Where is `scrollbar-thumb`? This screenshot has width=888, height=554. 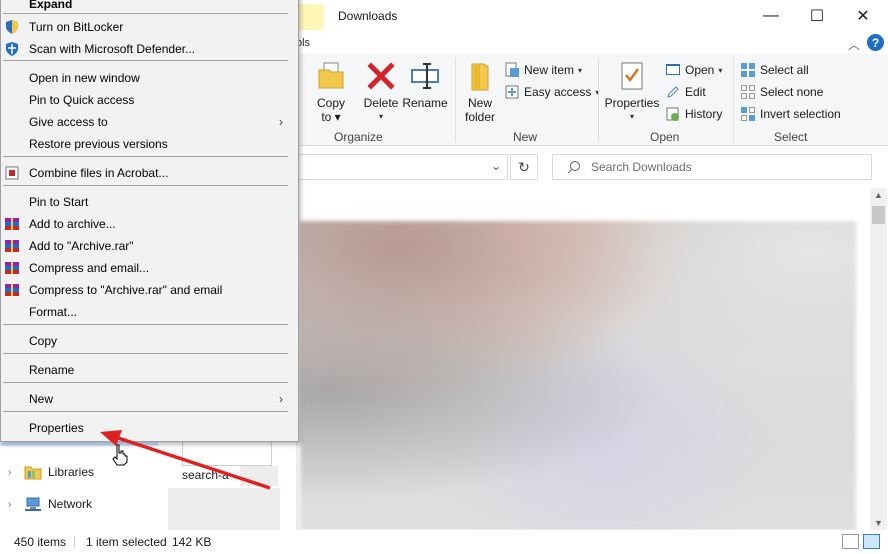
scrollbar-thumb is located at coordinates (878, 215).